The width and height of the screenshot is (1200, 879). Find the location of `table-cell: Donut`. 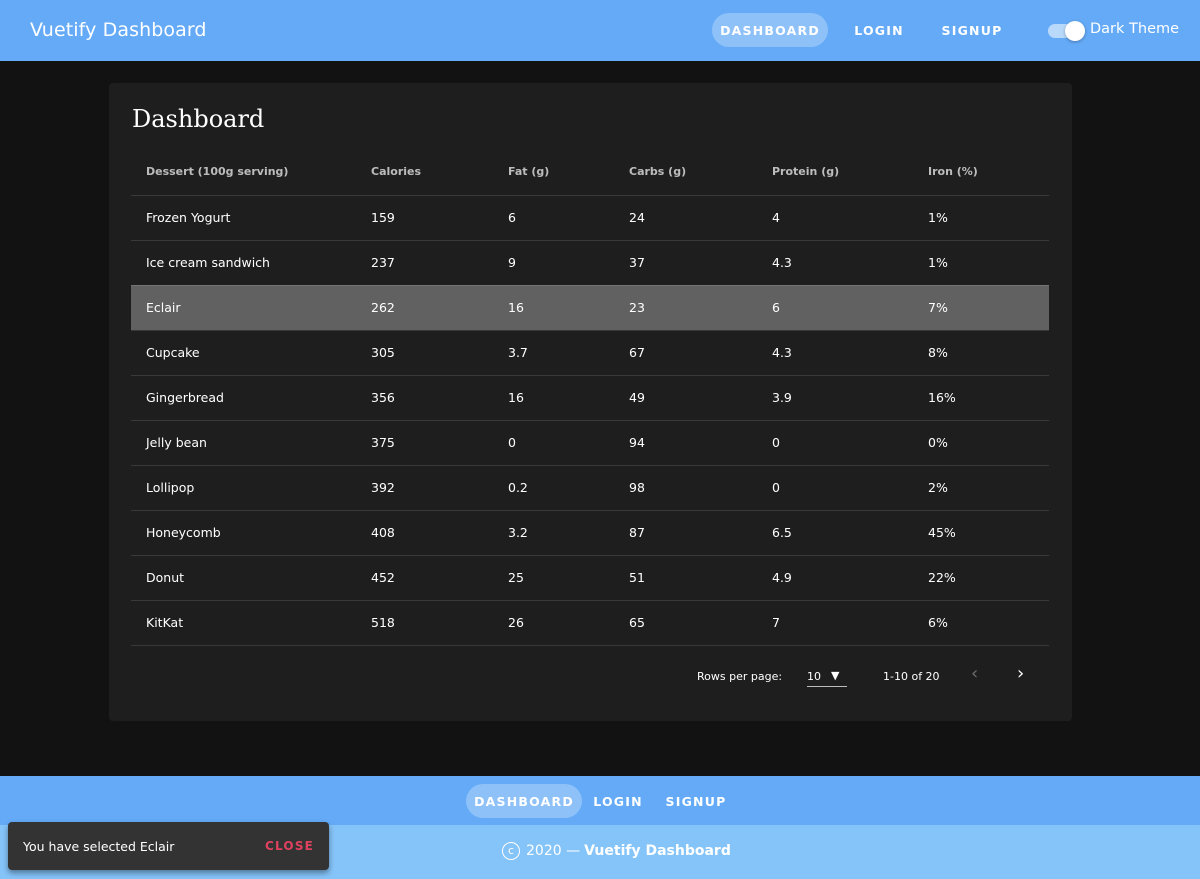

table-cell: Donut is located at coordinates (251, 578).